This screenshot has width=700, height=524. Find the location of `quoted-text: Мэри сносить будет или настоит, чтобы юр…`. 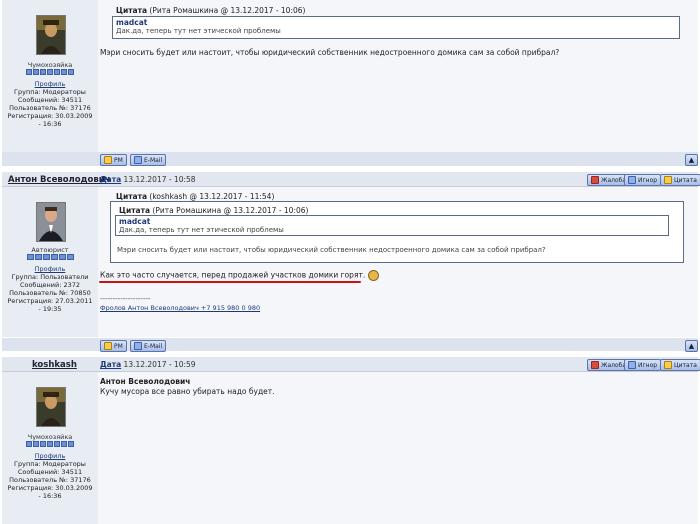

quoted-text: Мэри сносить будет или настоит, чтобы юр… is located at coordinates (331, 250).